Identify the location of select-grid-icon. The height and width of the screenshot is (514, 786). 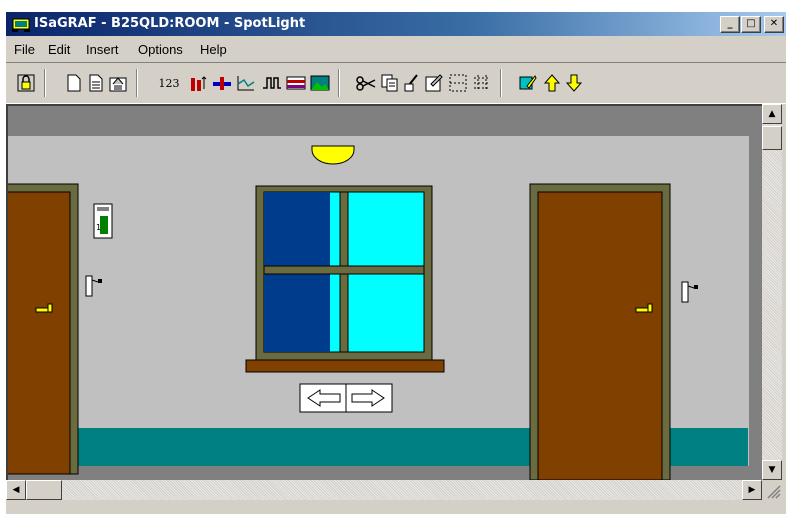
(458, 83).